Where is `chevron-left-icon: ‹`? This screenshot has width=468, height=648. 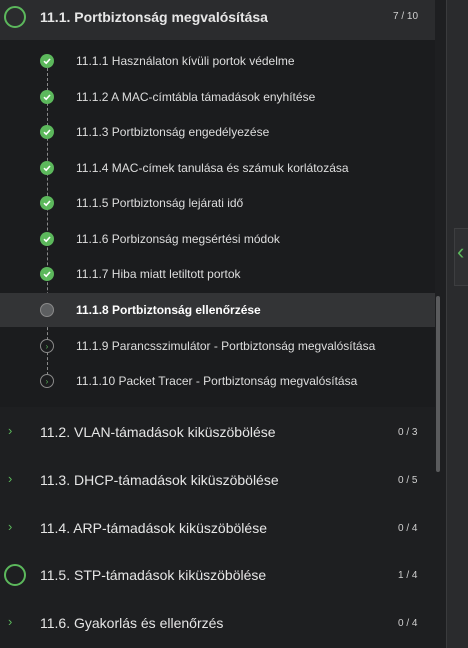 chevron-left-icon: ‹ is located at coordinates (461, 251).